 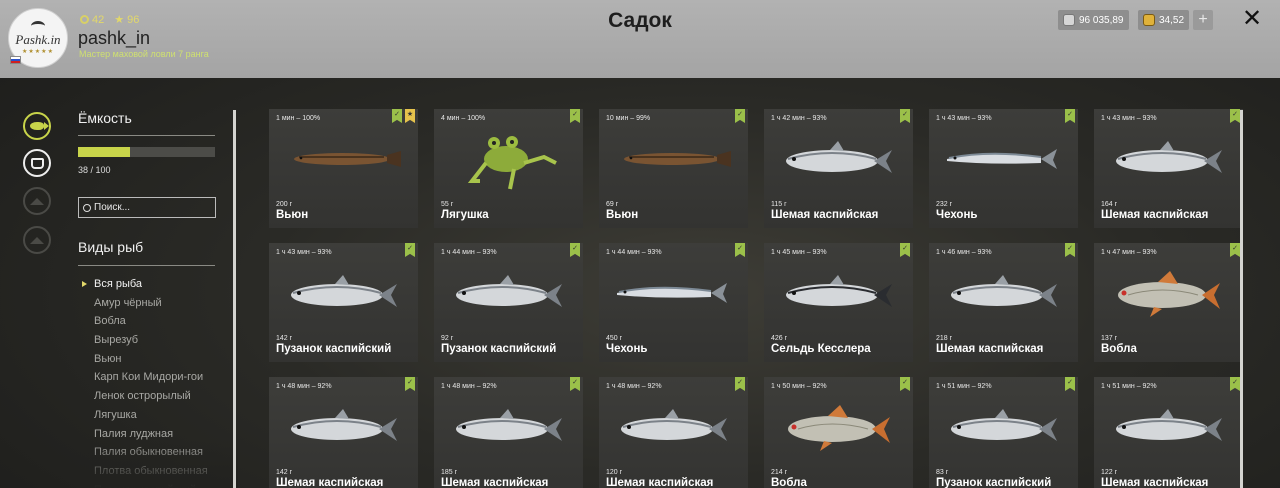 What do you see at coordinates (114, 38) in the screenshot?
I see `username: pashk_in` at bounding box center [114, 38].